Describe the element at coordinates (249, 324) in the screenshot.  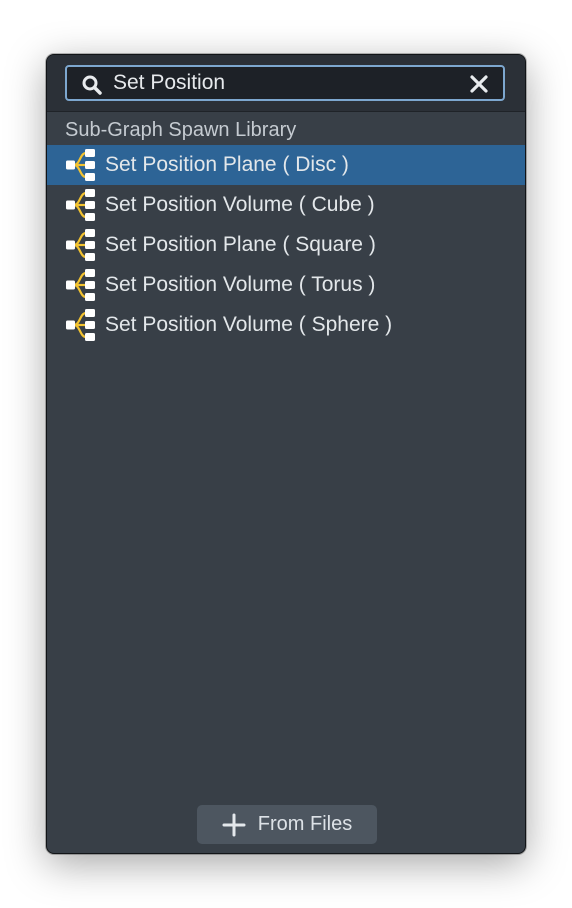
I see `list-item-label: Set Position Volume ( Sphere )` at that location.